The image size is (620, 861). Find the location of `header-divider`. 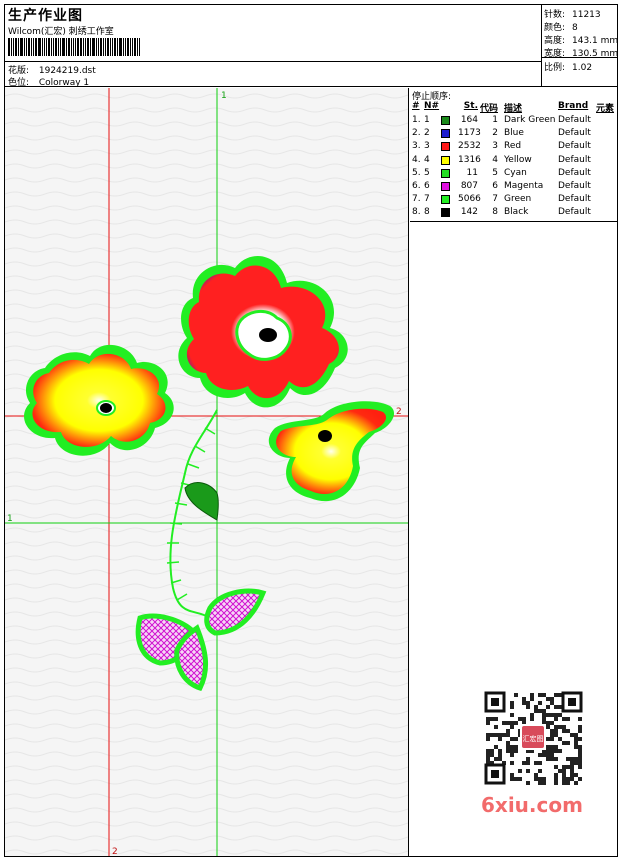

header-divider is located at coordinates (273, 61).